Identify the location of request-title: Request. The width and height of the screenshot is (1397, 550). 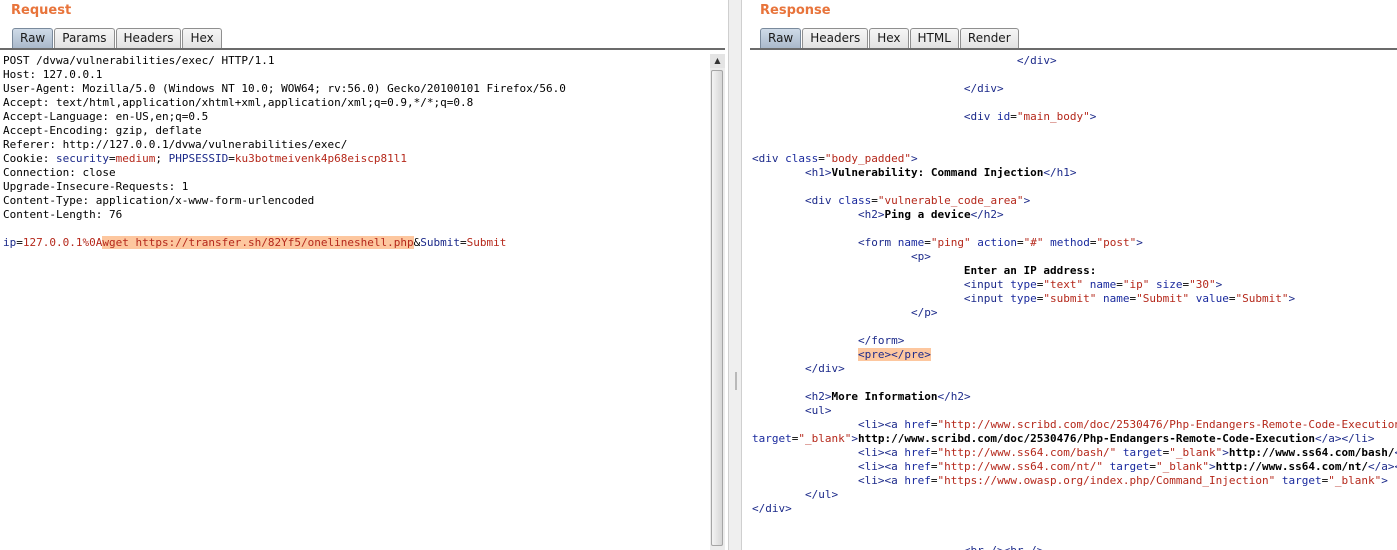
(41, 10).